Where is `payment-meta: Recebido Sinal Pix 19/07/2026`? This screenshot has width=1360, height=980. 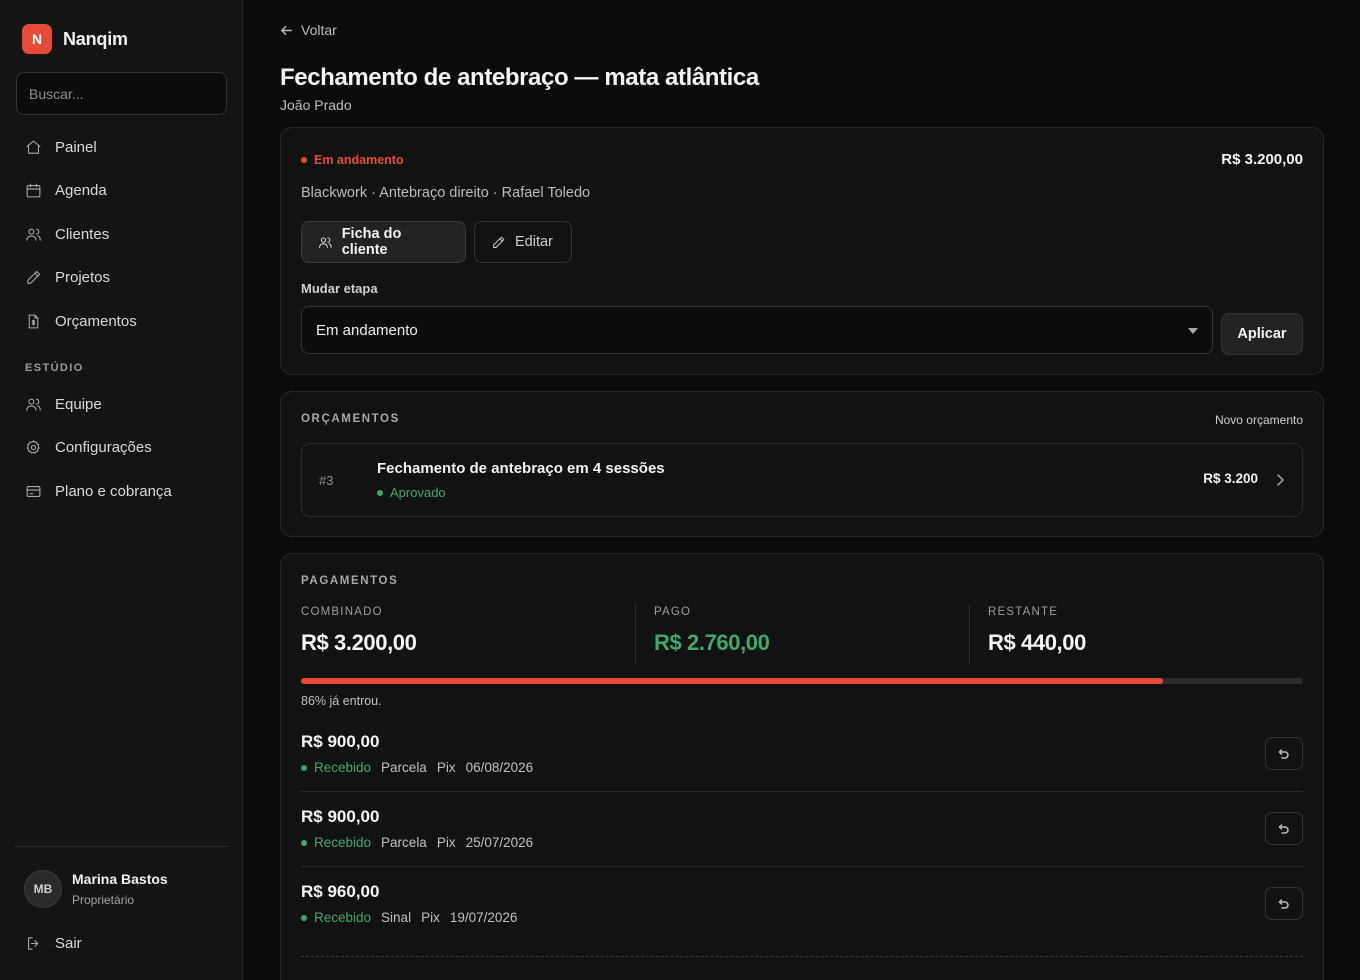 payment-meta: Recebido Sinal Pix 19/07/2026 is located at coordinates (409, 917).